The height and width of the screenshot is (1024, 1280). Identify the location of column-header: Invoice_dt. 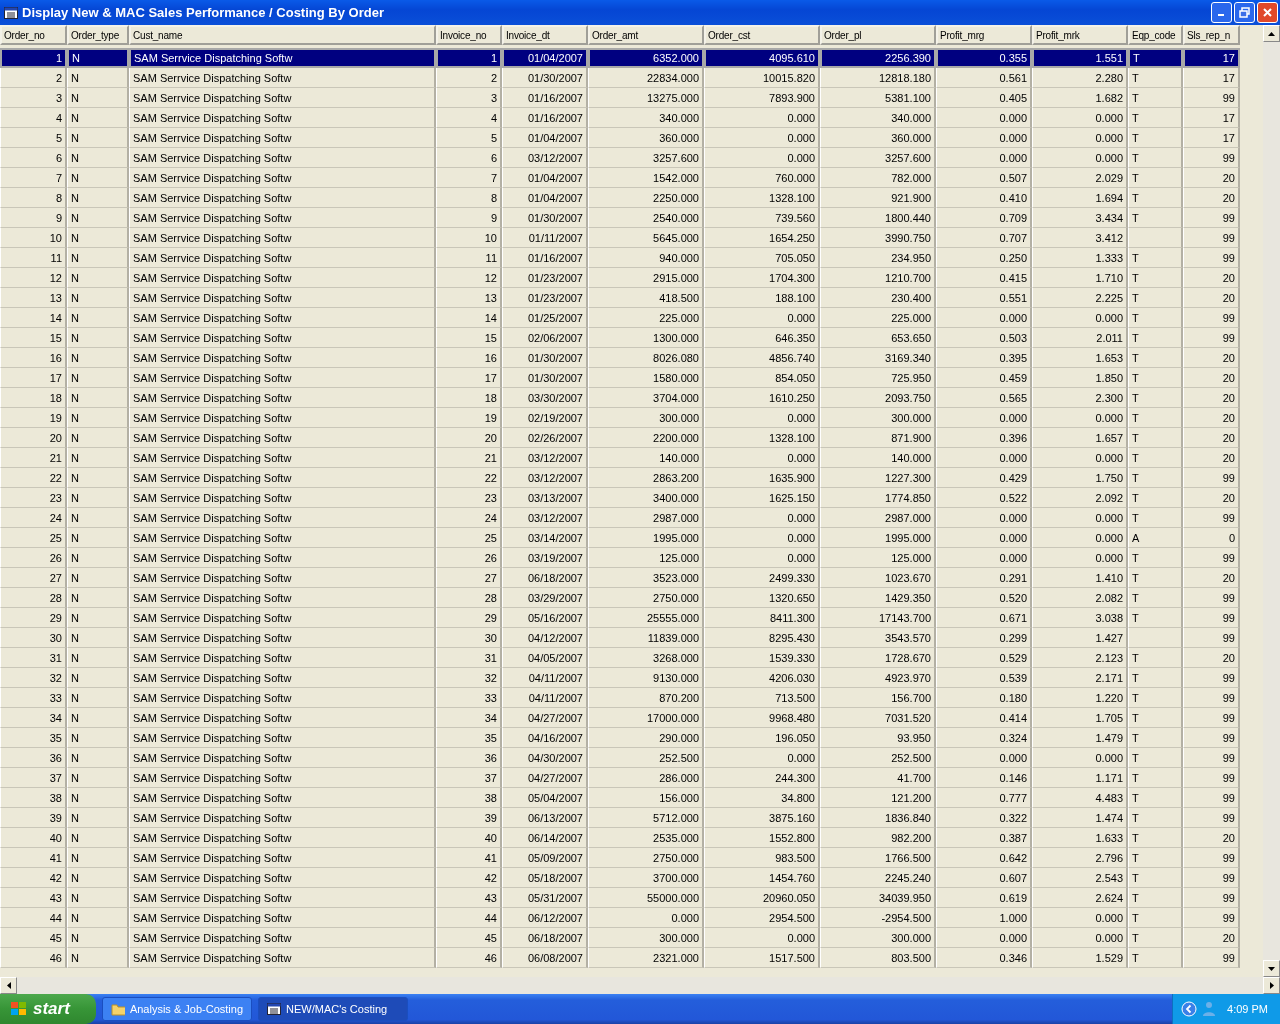
(545, 35).